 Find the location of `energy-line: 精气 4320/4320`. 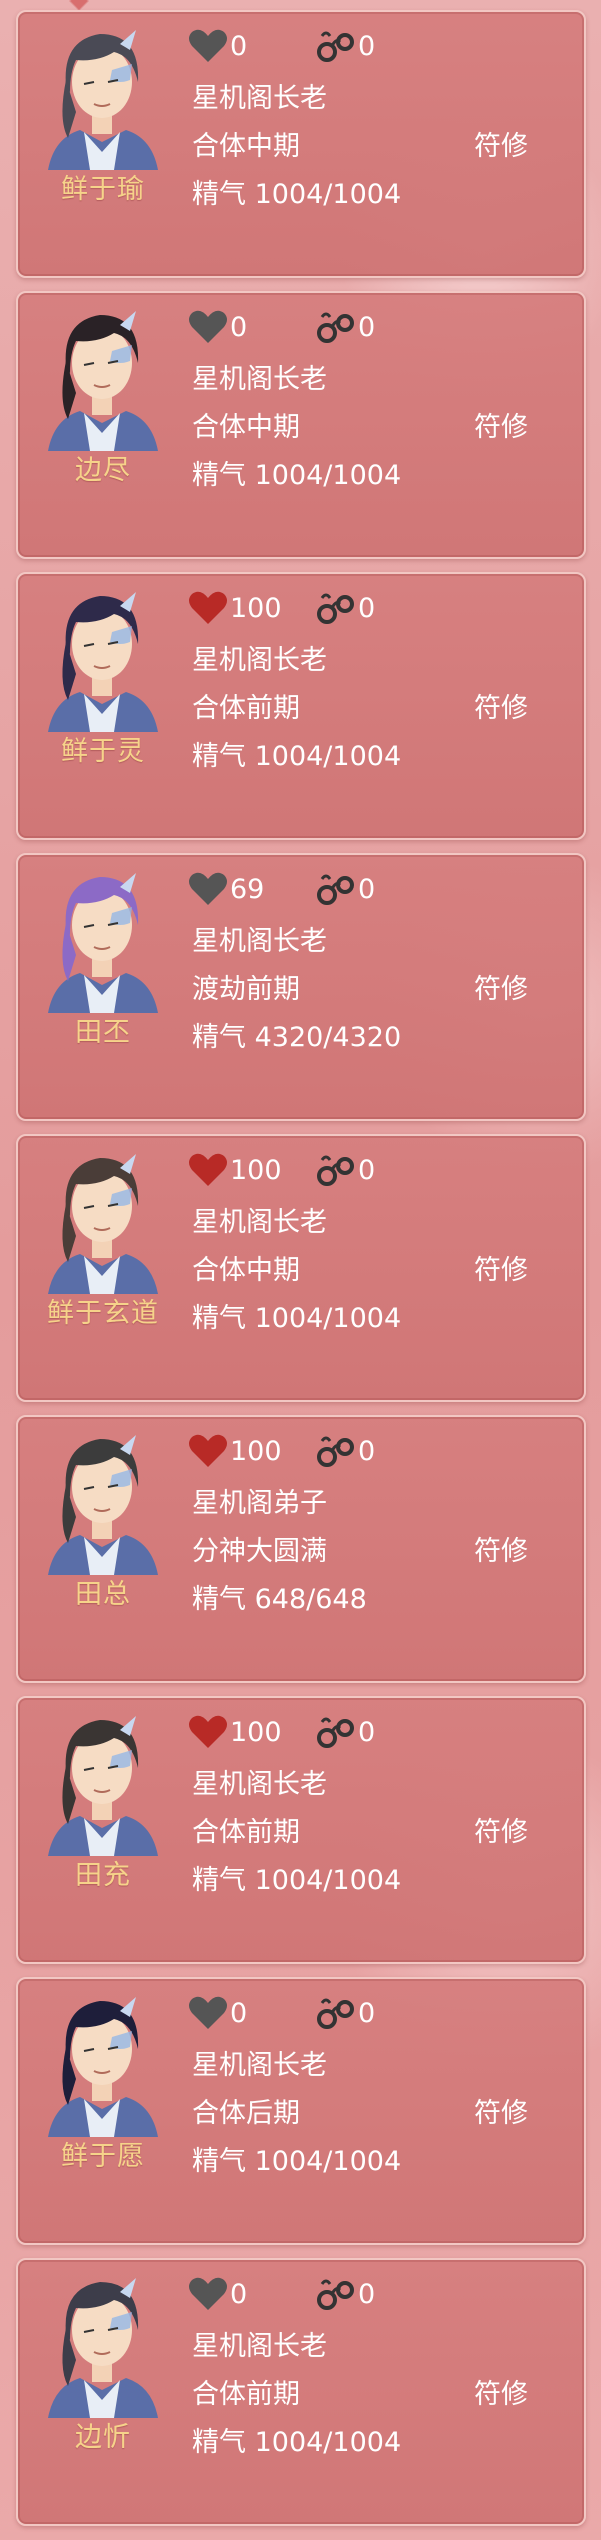

energy-line: 精气 4320/4320 is located at coordinates (296, 1034).